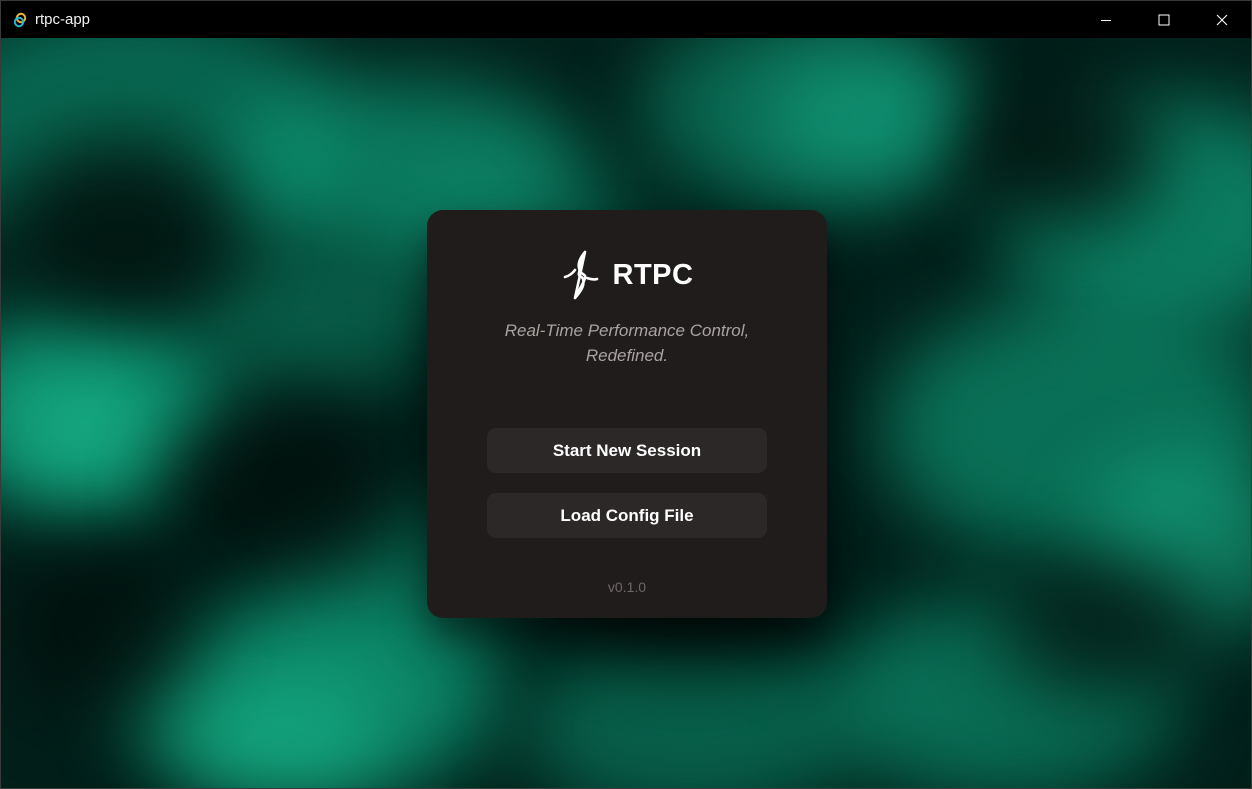 This screenshot has height=789, width=1252. I want to click on brand-header: RTPC, so click(627, 275).